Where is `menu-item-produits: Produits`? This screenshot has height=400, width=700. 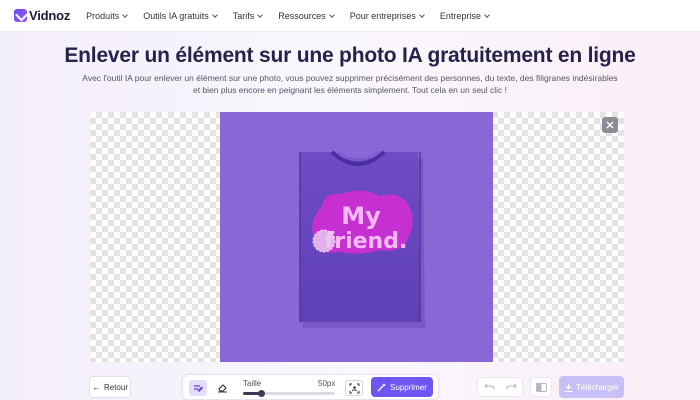
menu-item-produits: Produits is located at coordinates (107, 15).